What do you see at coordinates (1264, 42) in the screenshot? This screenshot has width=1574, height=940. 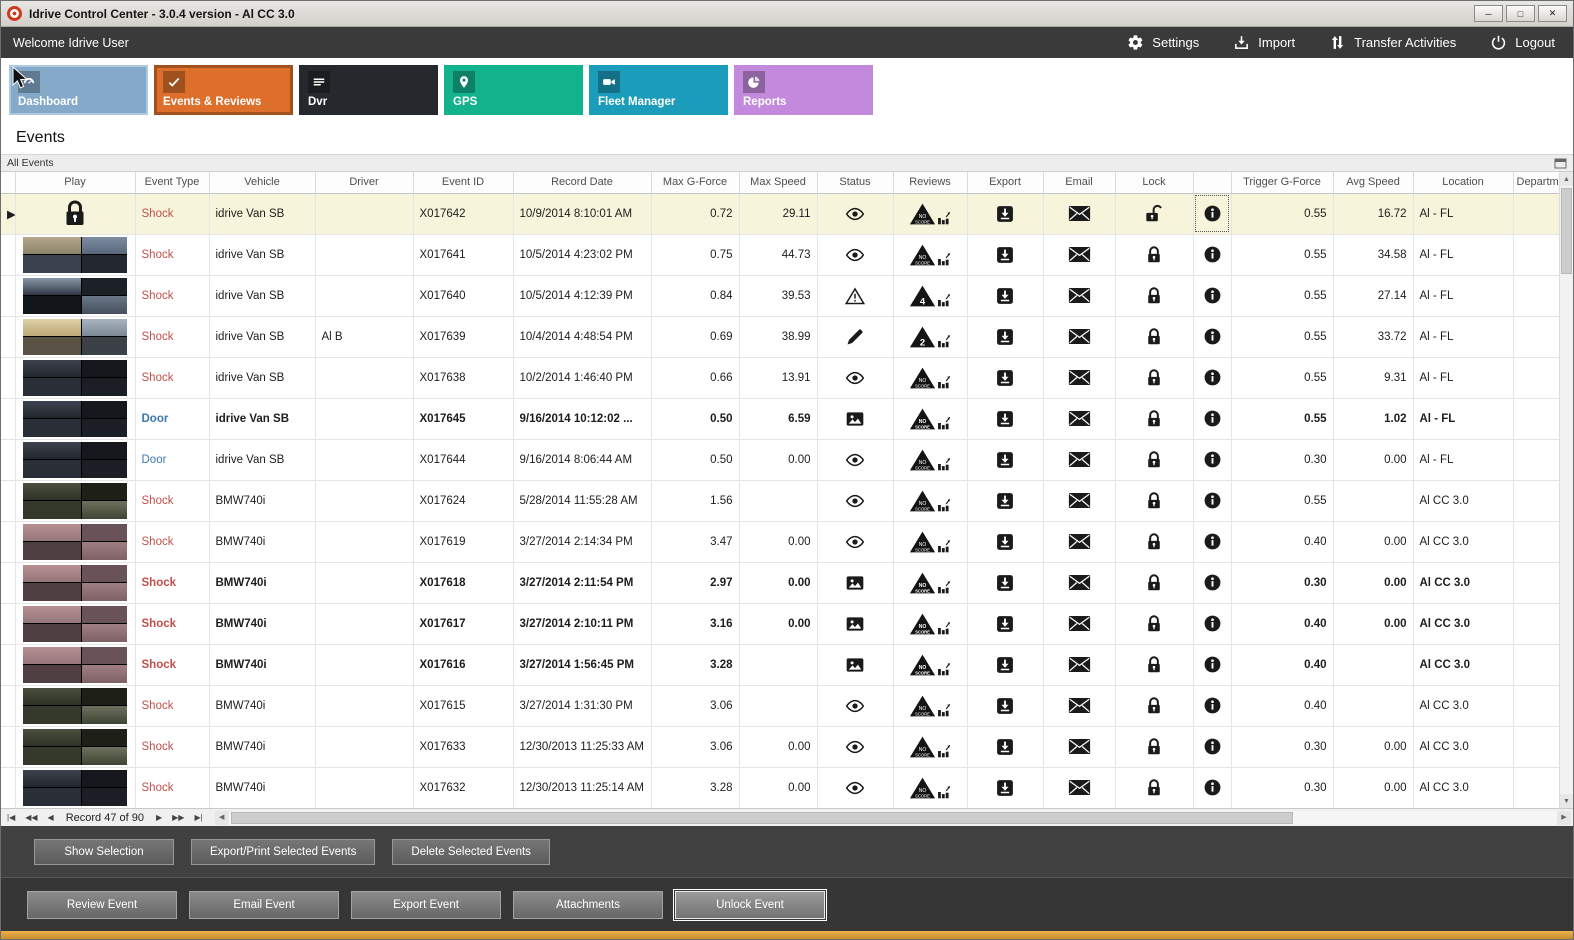 I see `import-button: Import` at bounding box center [1264, 42].